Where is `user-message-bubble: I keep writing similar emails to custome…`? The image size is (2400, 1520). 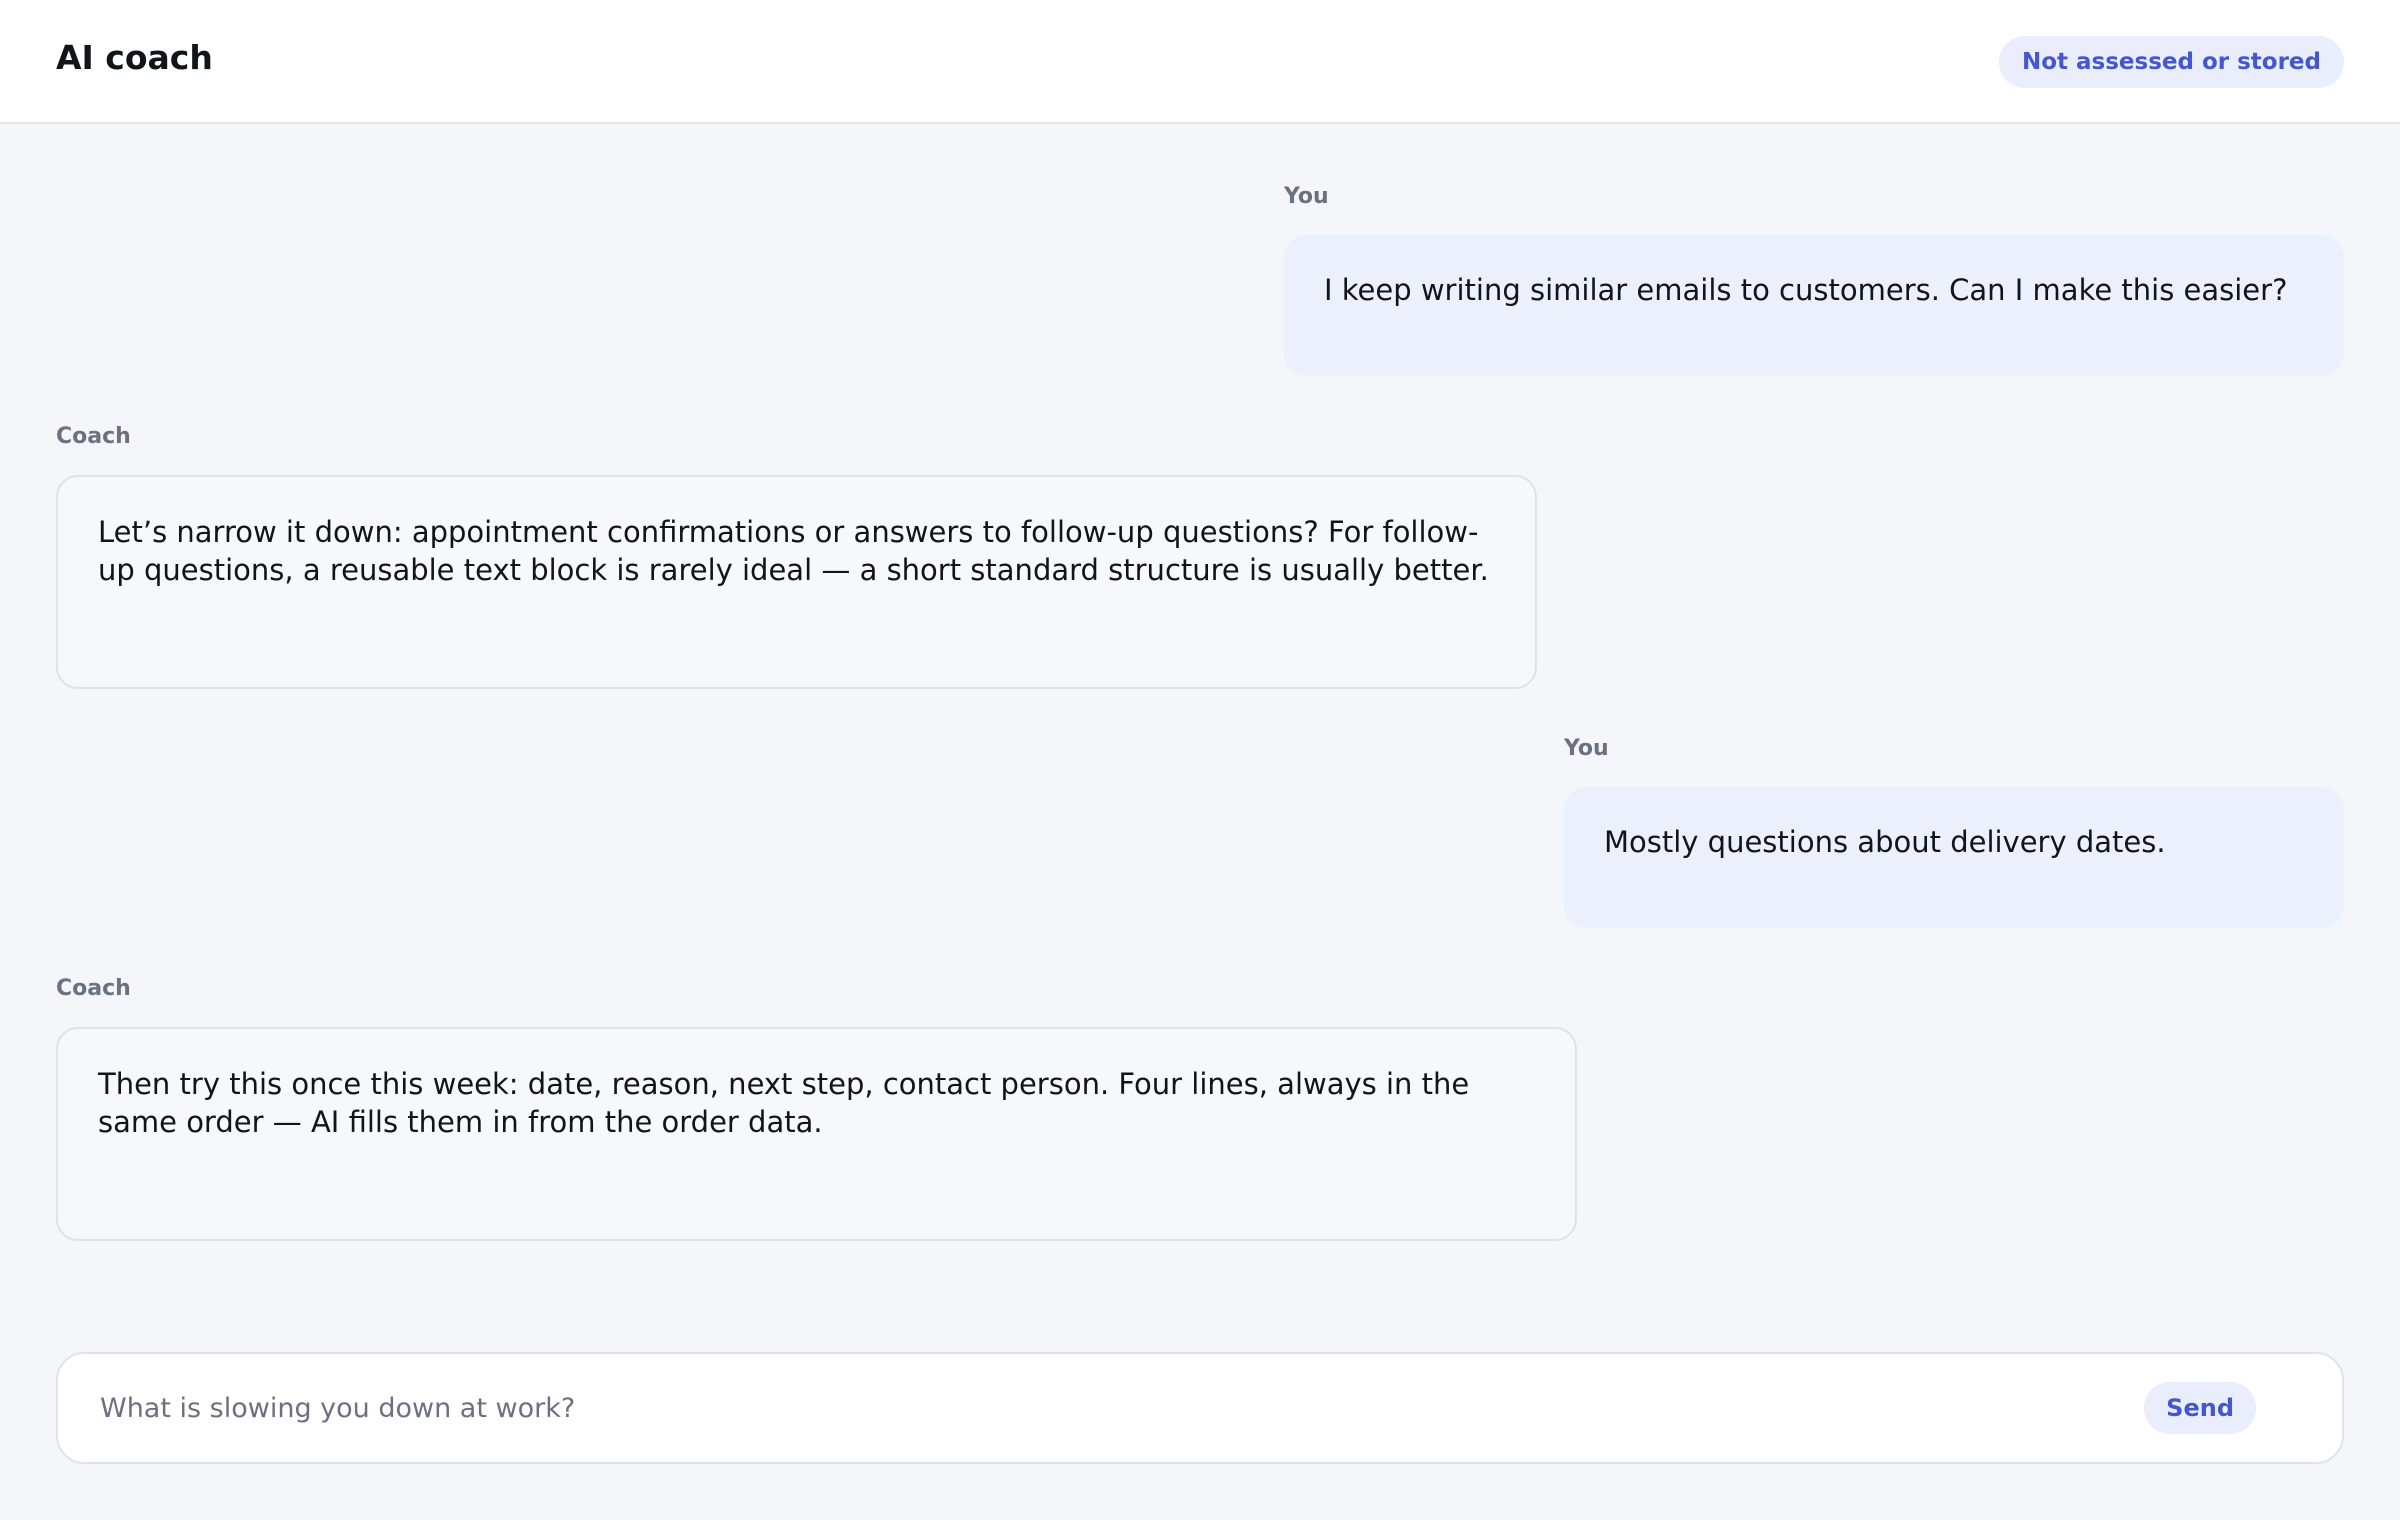
user-message-bubble: I keep writing similar emails to custome… is located at coordinates (1814, 305).